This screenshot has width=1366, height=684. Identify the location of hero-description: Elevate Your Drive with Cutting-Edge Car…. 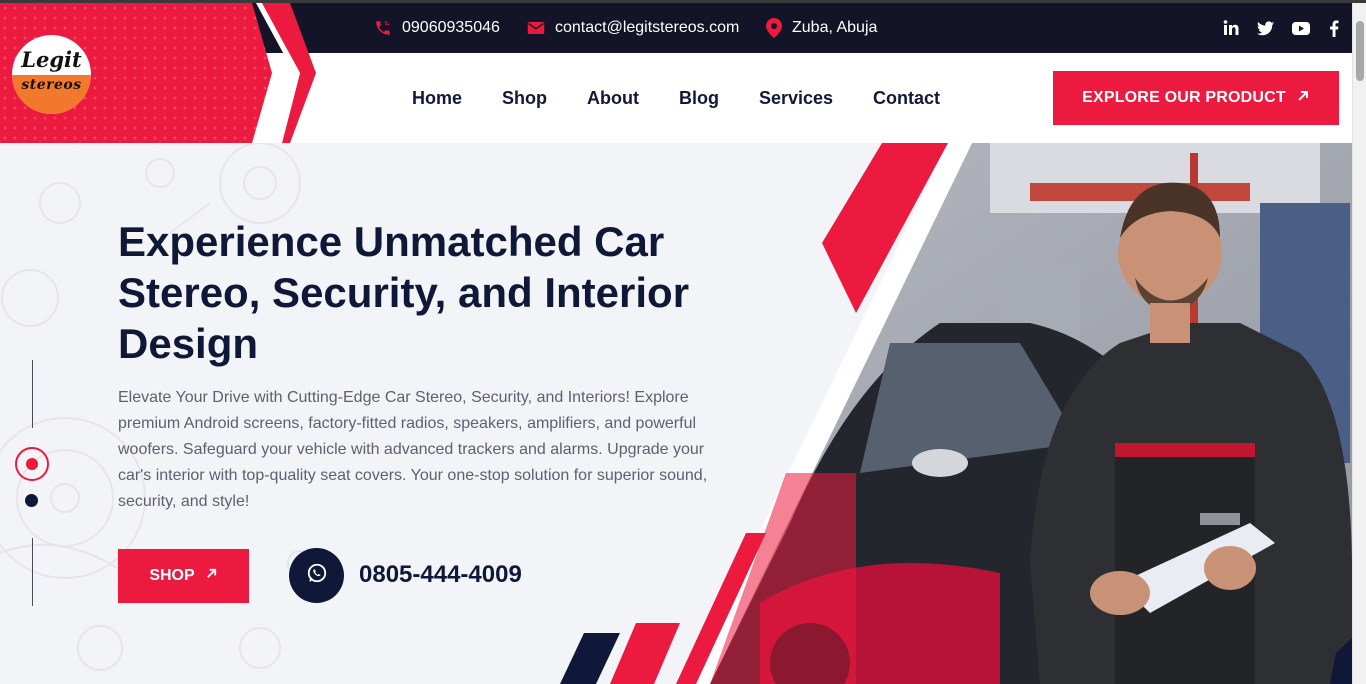
(413, 449).